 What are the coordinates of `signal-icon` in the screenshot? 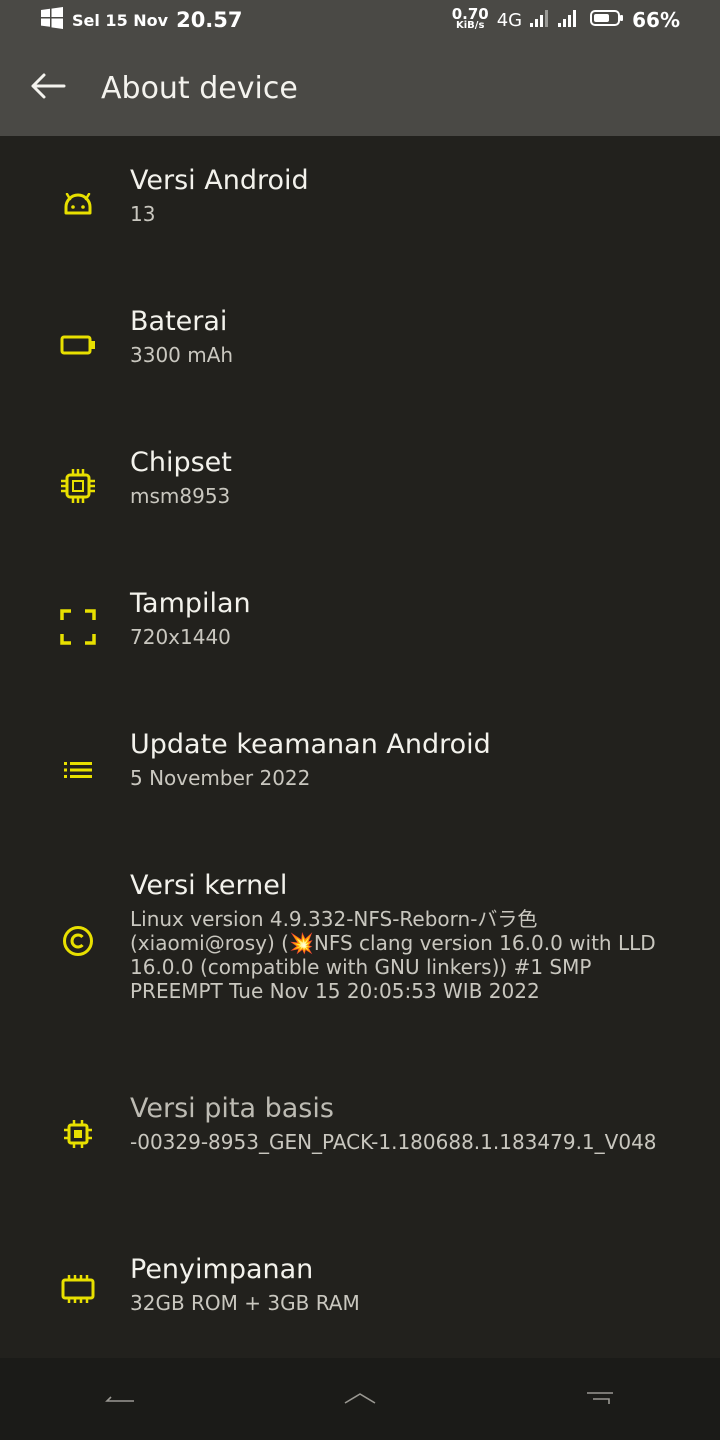 It's located at (556, 20).